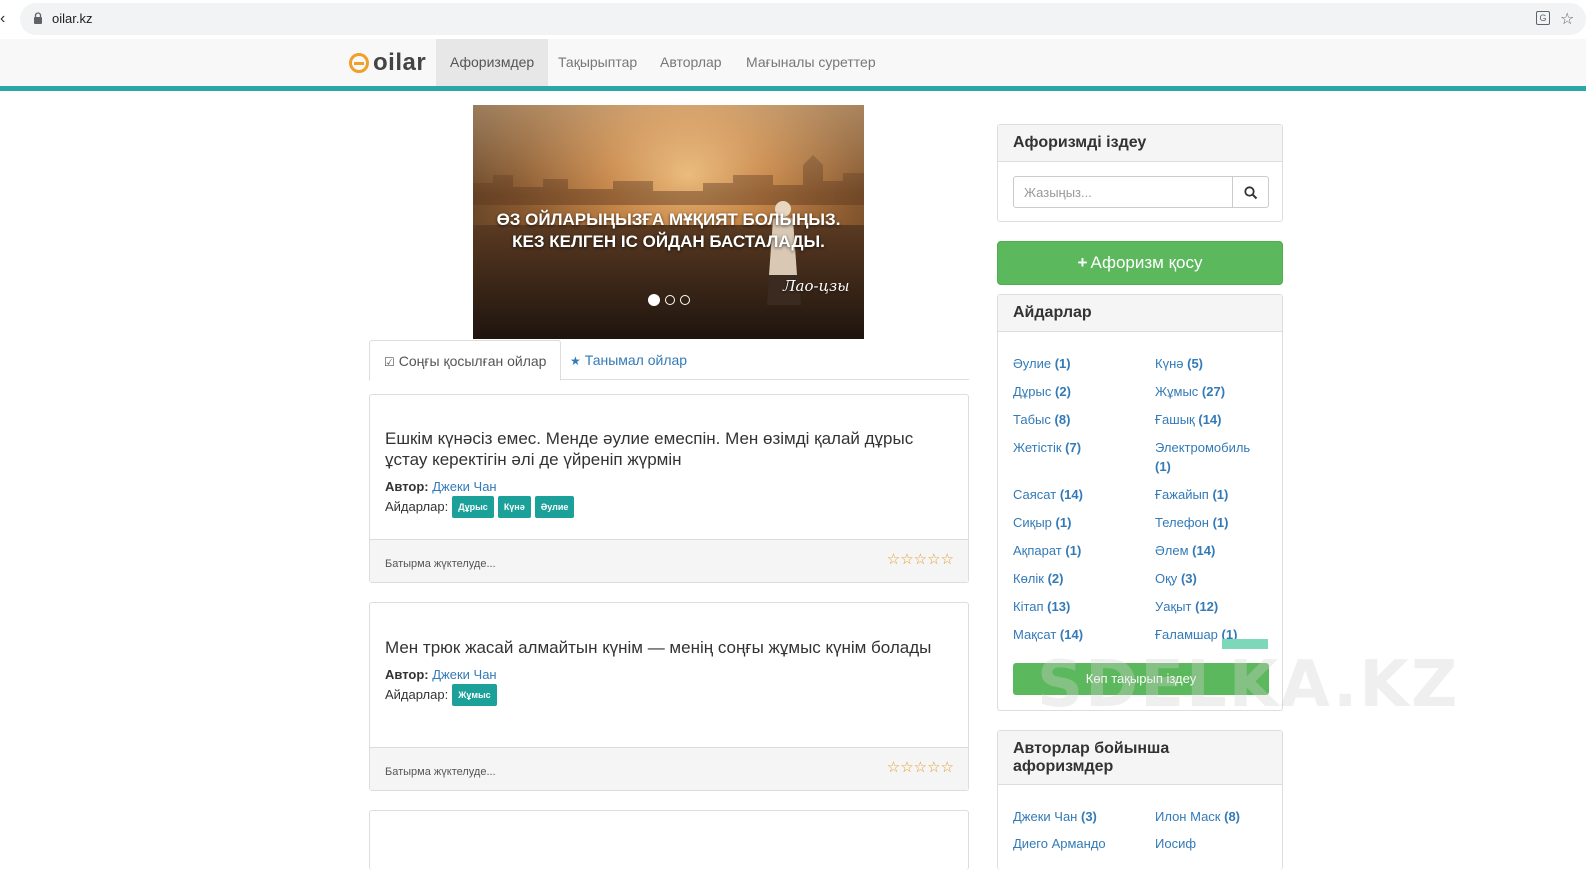 The width and height of the screenshot is (1586, 870). I want to click on tab-recent: ☑ Соңғы қосылған ойлар, so click(465, 360).